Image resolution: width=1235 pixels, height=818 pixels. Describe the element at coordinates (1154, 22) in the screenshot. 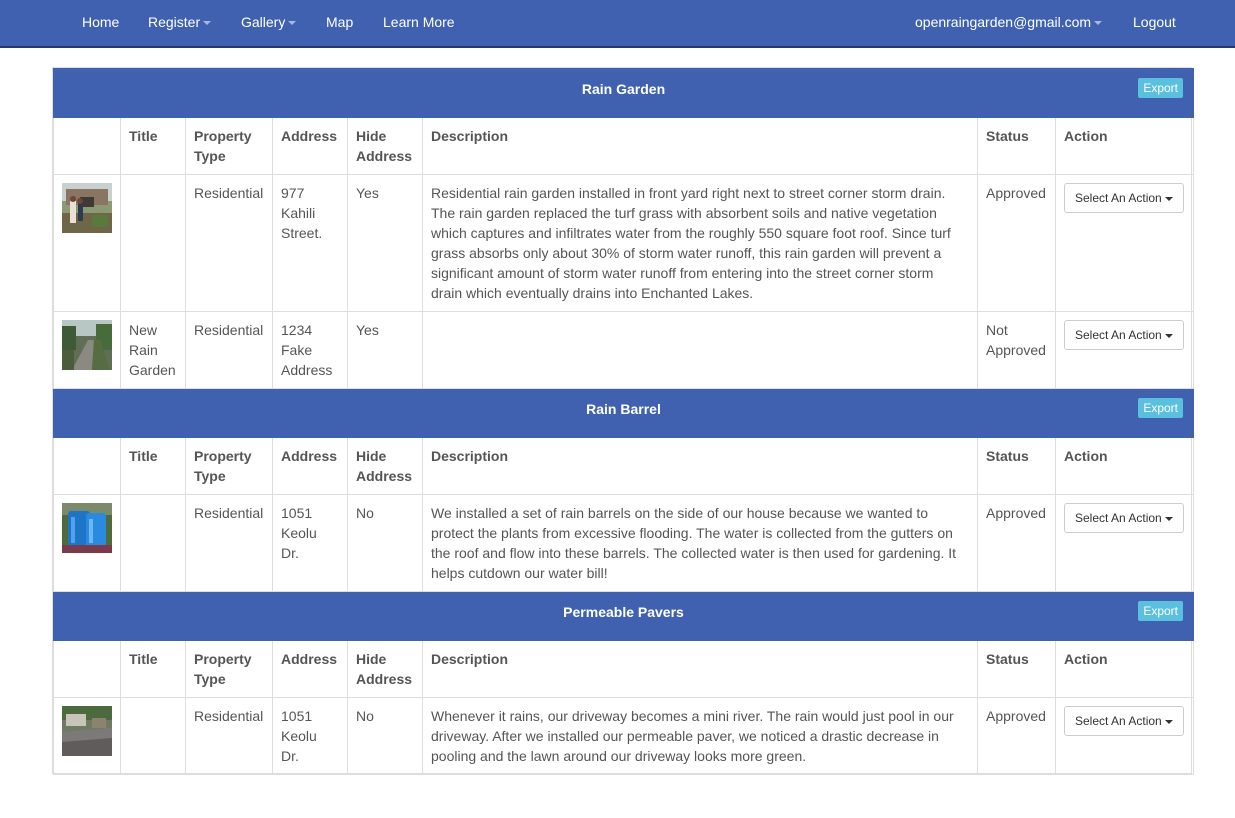

I see `logout-link: Logout` at that location.